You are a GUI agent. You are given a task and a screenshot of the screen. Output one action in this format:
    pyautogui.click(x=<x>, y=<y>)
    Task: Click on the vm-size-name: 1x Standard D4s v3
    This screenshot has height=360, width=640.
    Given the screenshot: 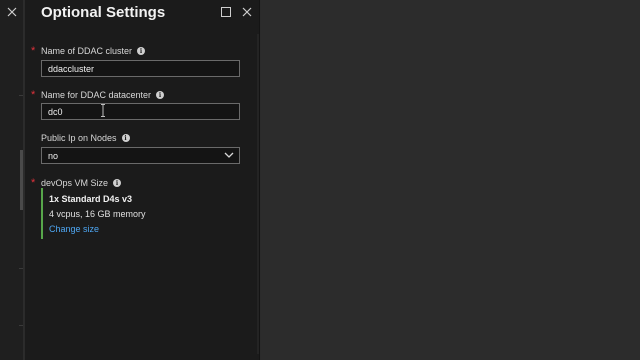 What is the action you would take?
    pyautogui.click(x=91, y=199)
    